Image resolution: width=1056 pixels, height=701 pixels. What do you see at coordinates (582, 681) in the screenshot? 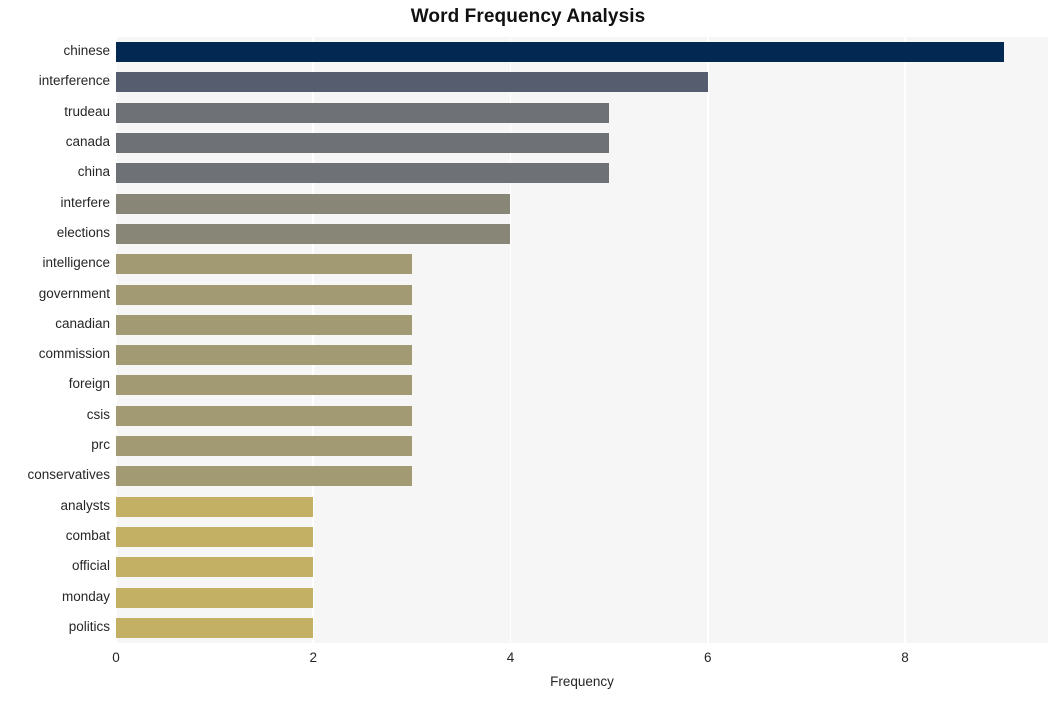
I see `x-axis-title: Frequency` at bounding box center [582, 681].